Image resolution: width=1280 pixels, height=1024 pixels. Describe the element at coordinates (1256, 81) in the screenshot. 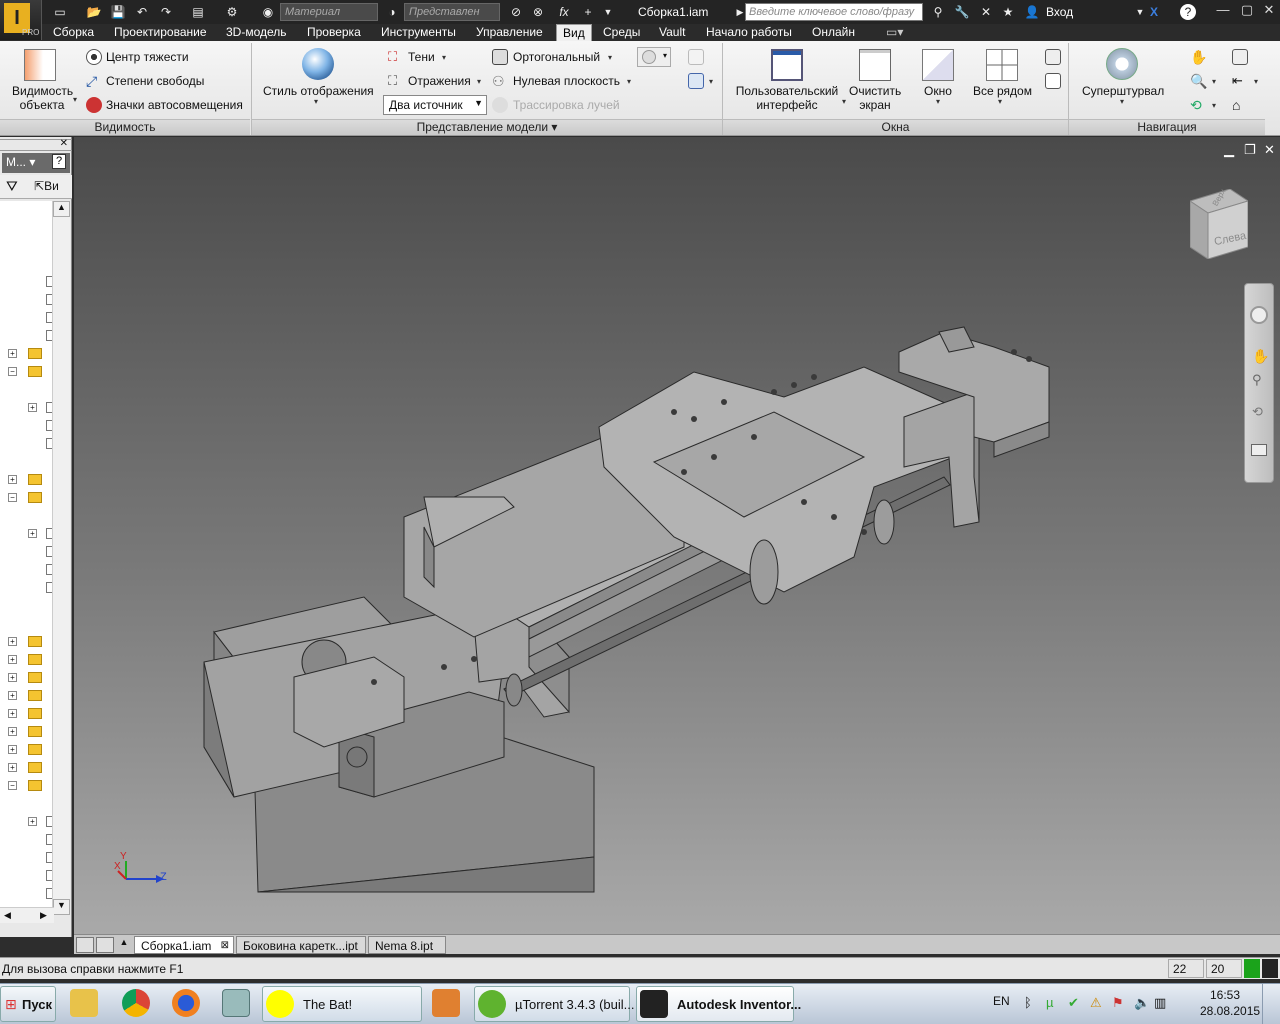

I see `view-dropdown-icon: ▾` at that location.